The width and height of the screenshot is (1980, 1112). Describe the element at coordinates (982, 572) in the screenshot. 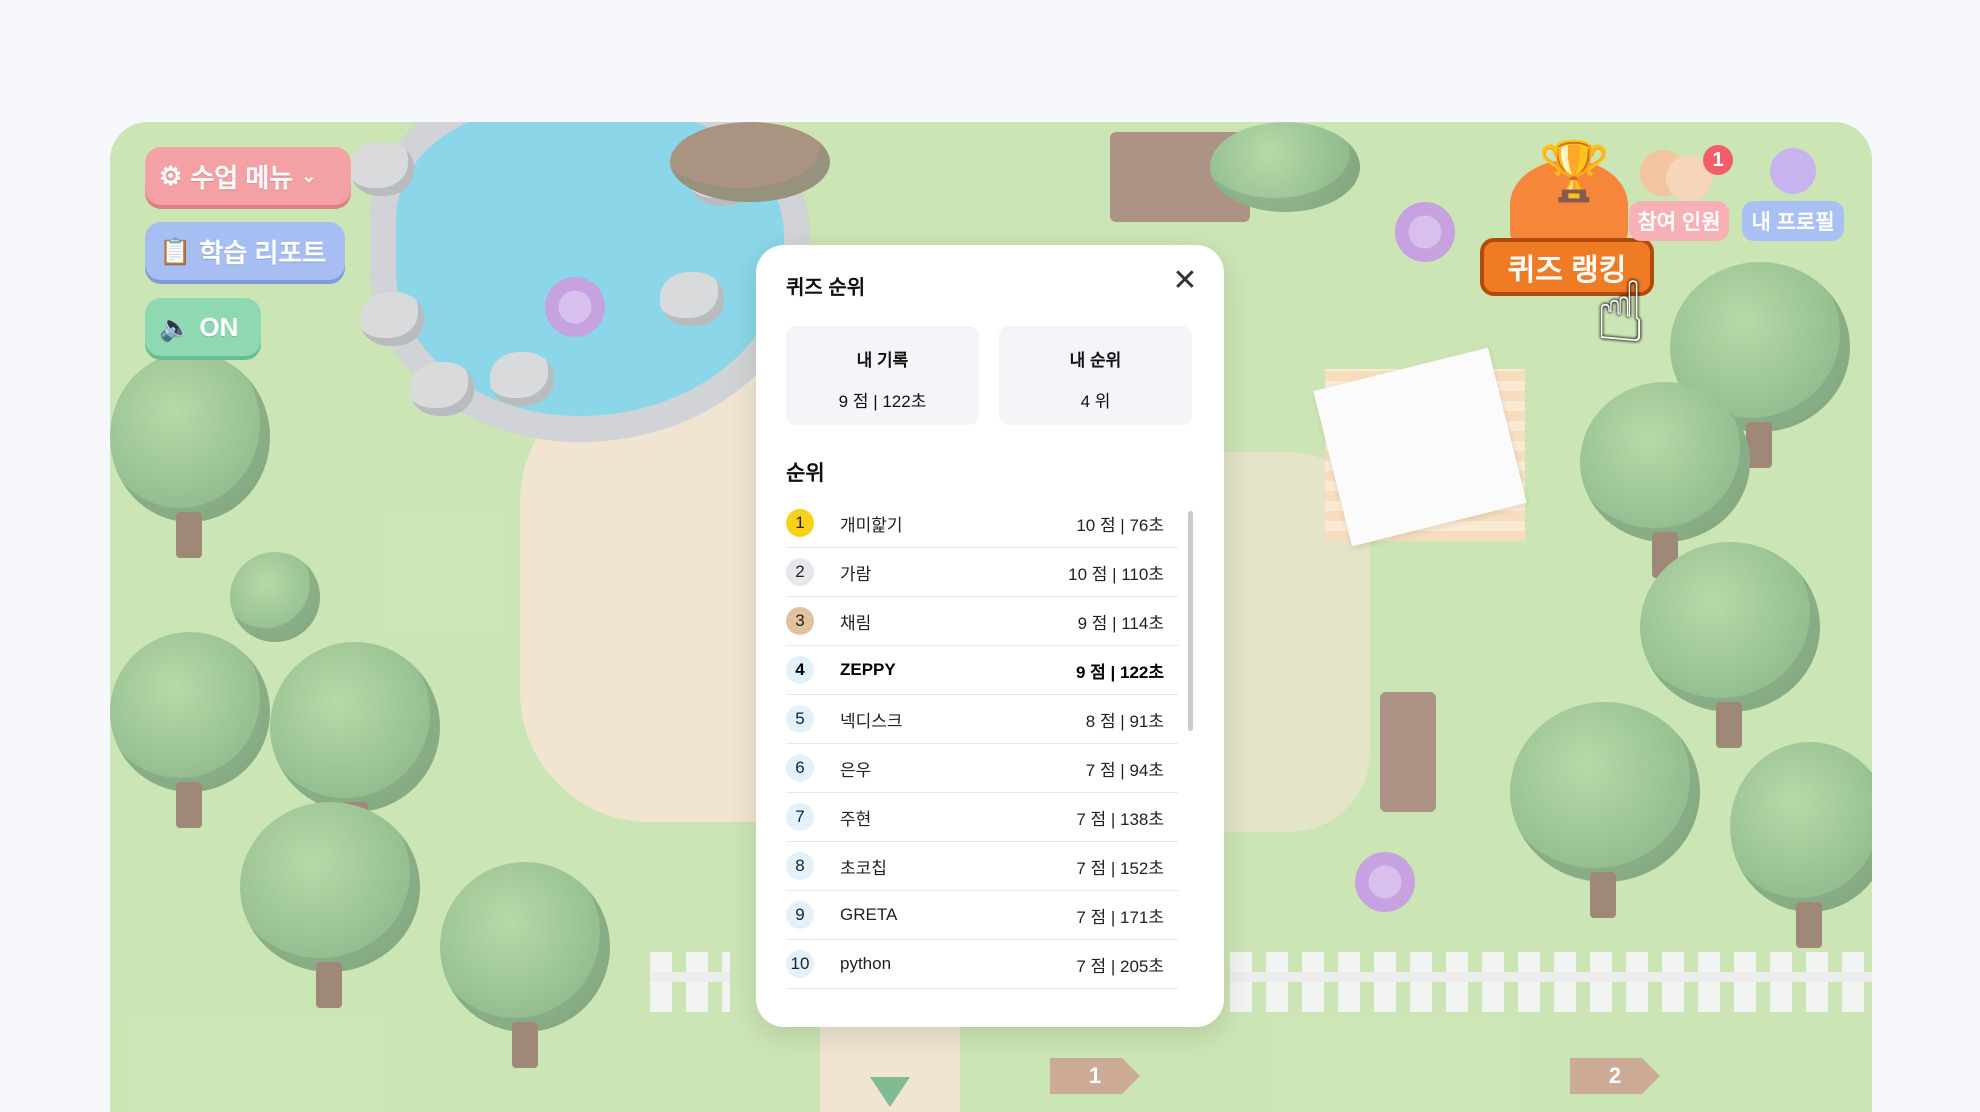

I see `ranking-row: 2 가람 10 점 | 110초` at that location.